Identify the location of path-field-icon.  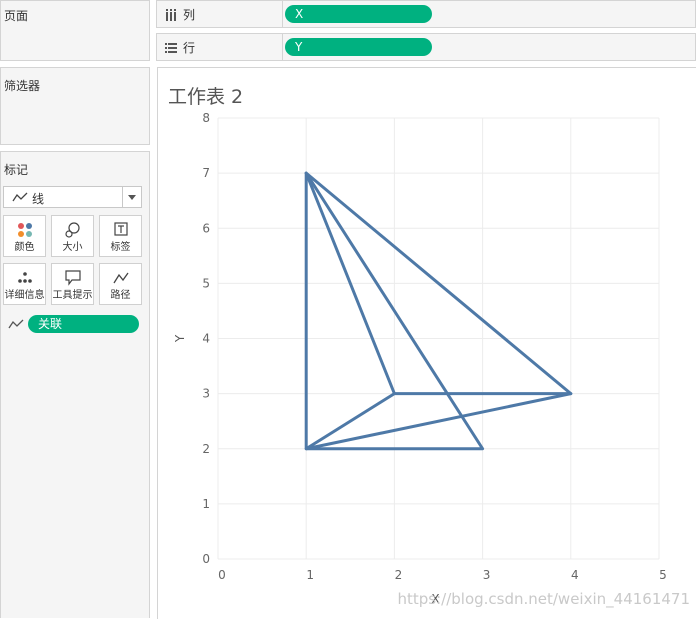
(16, 324).